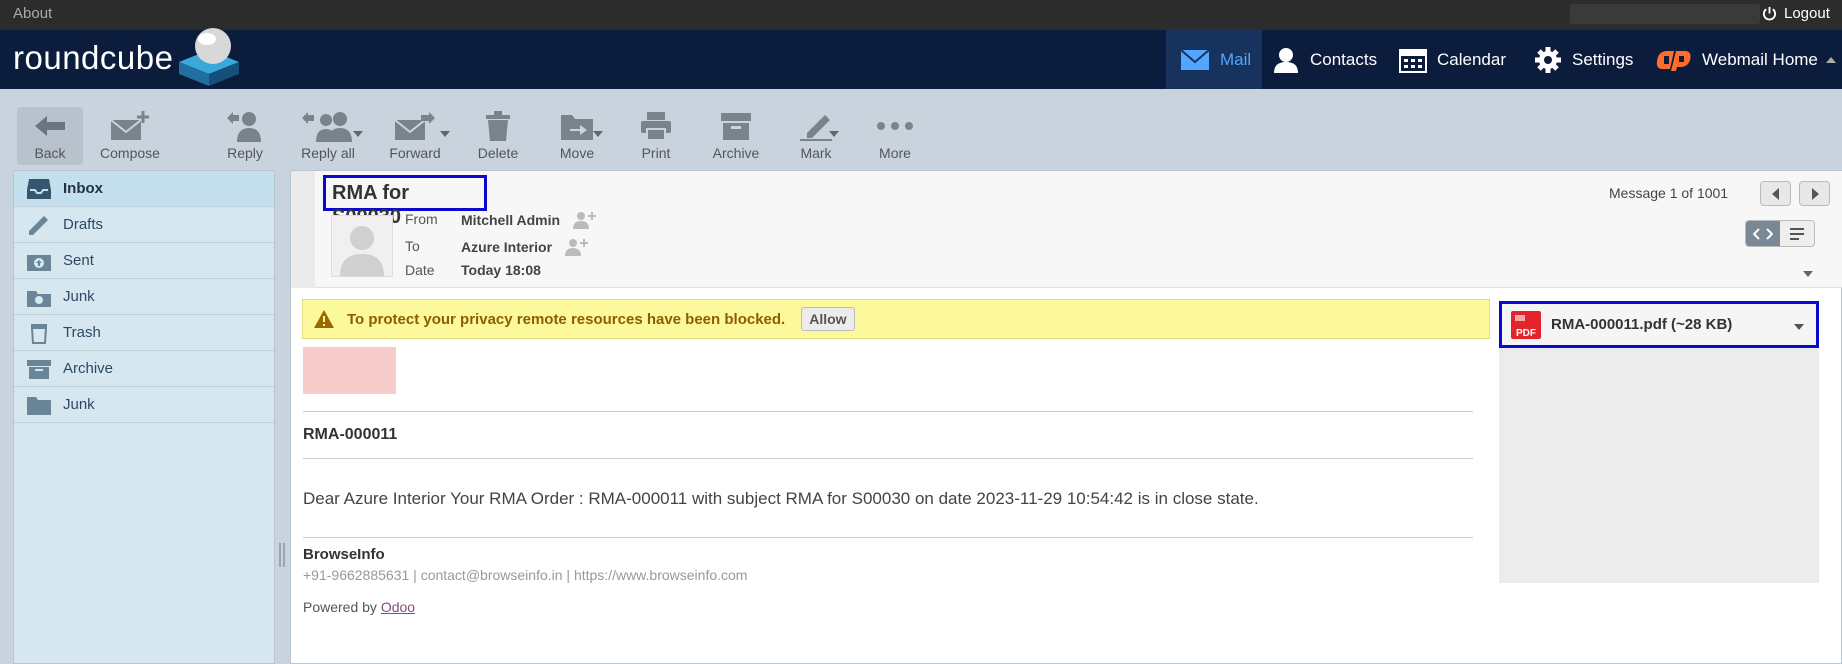 This screenshot has height=664, width=1842. Describe the element at coordinates (32, 13) in the screenshot. I see `about-link: About` at that location.